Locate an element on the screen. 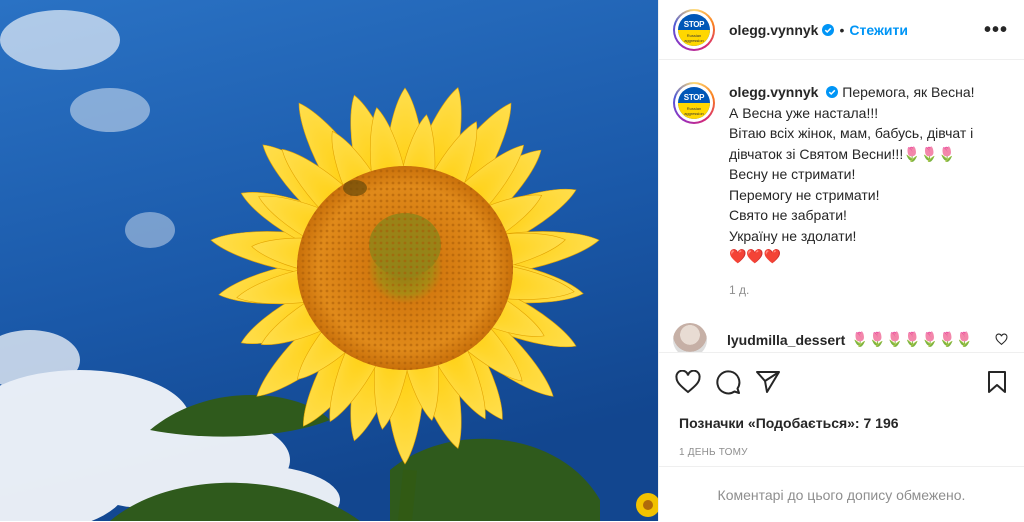 This screenshot has width=1024, height=522. caption-line: Свято не забрати! is located at coordinates (788, 215).